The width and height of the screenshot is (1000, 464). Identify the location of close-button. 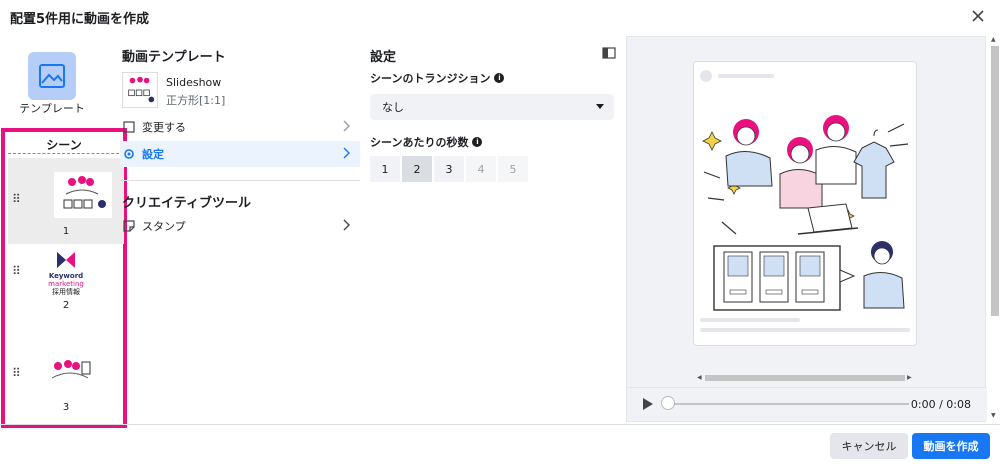
(978, 16).